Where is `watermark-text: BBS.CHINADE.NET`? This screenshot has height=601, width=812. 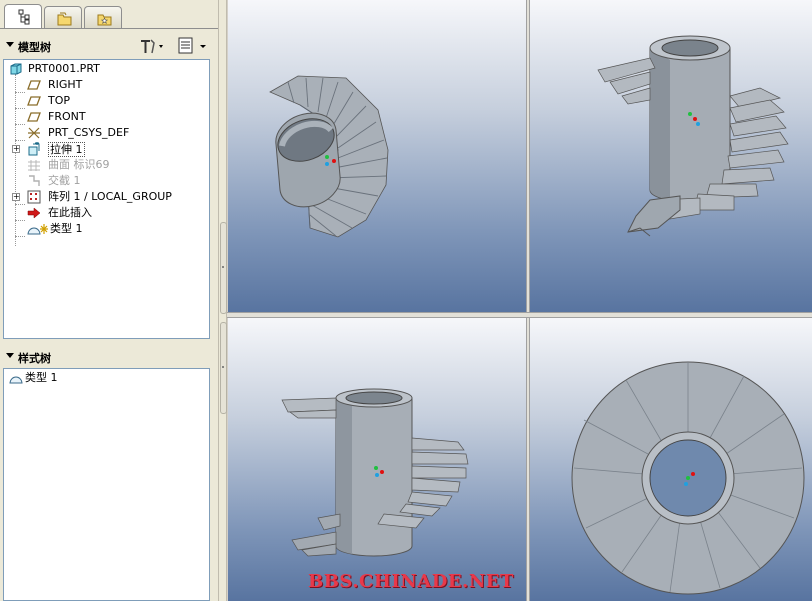
watermark-text: BBS.CHINADE.NET is located at coordinates (411, 581).